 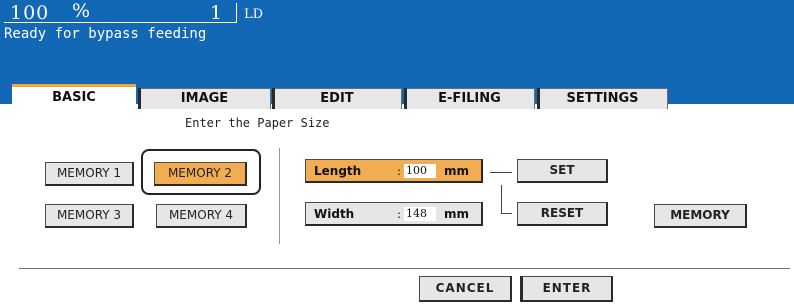 What do you see at coordinates (216, 13) in the screenshot?
I see `copy-count: 1` at bounding box center [216, 13].